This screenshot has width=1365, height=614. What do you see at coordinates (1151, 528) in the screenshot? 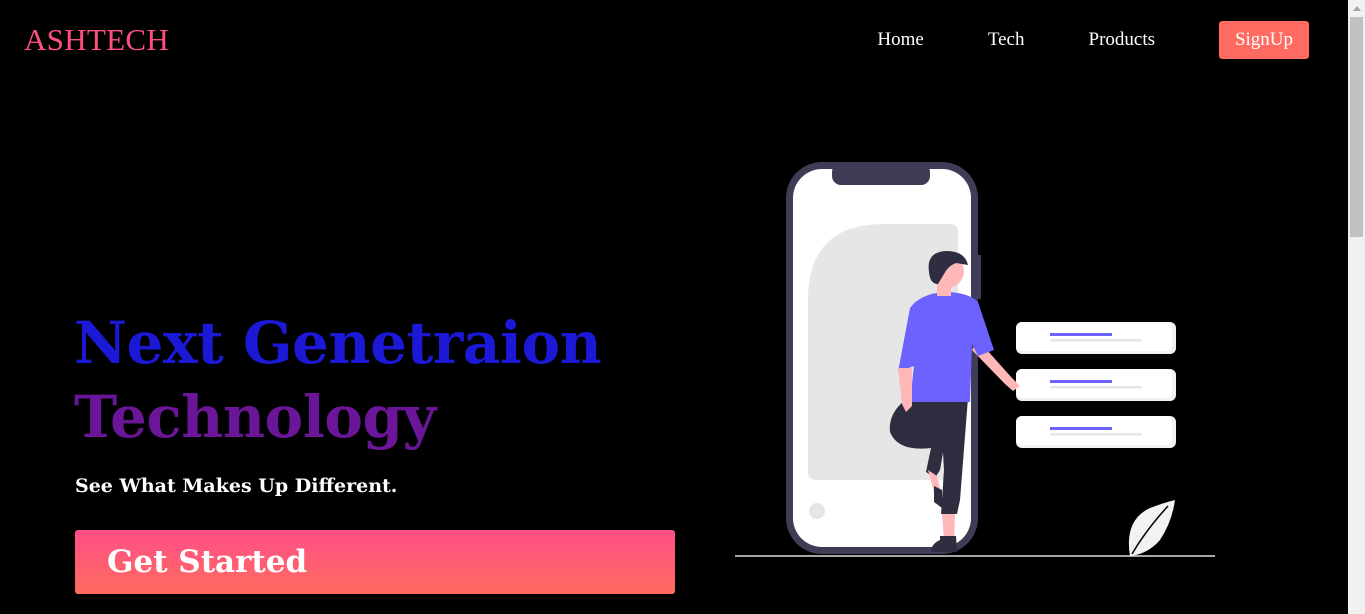
I see `leaf-icon` at bounding box center [1151, 528].